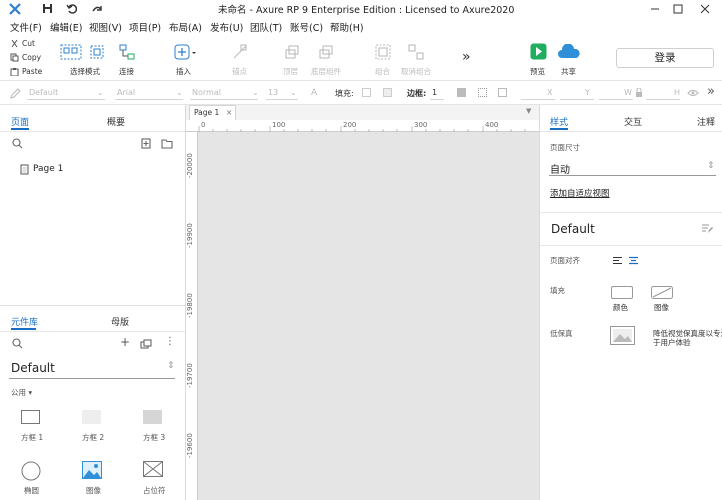 The height and width of the screenshot is (500, 722). What do you see at coordinates (633, 260) in the screenshot?
I see `align-center-icon` at bounding box center [633, 260].